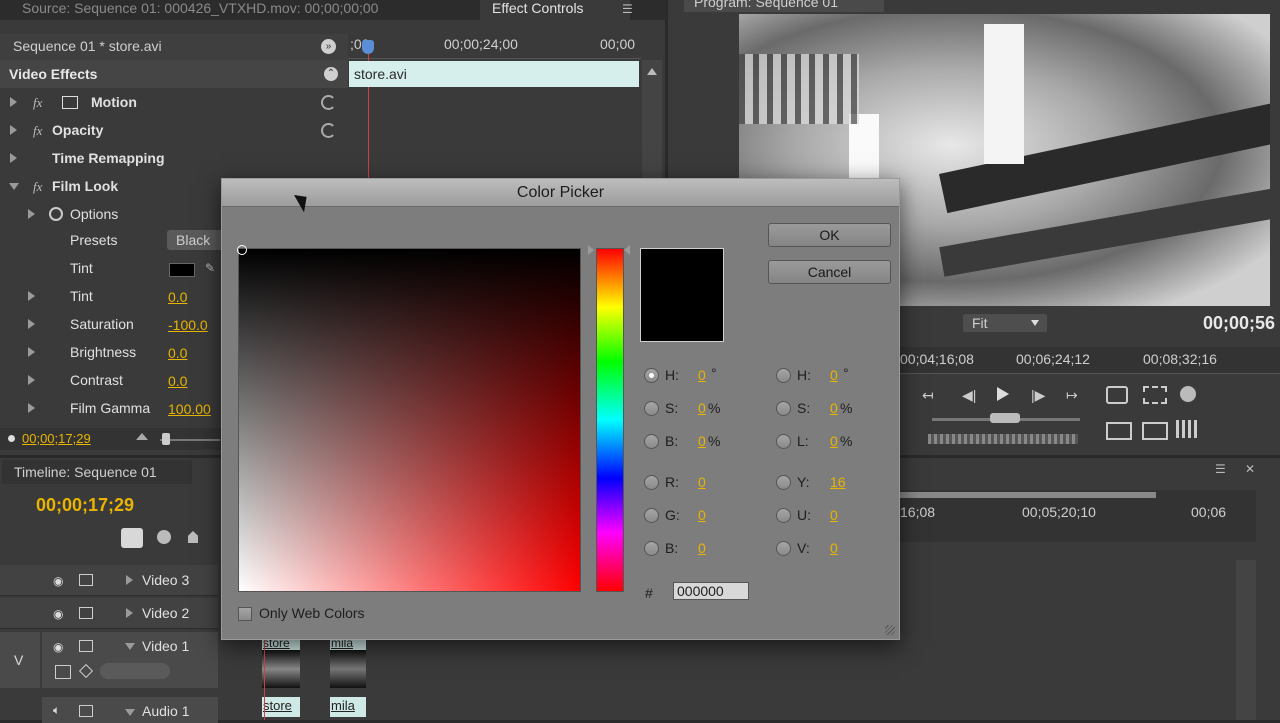 This screenshot has width=1280, height=723. Describe the element at coordinates (348, 707) in the screenshot. I see `timeline-clip-mila-audio: mila` at that location.